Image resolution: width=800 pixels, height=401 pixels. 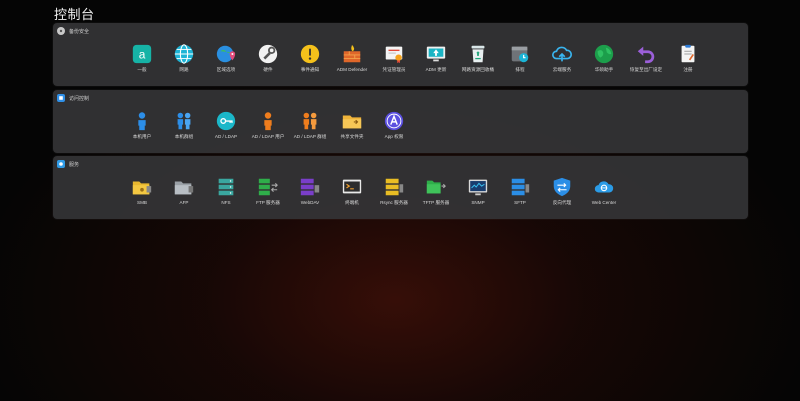 I want to click on item-label: App 权限, so click(x=394, y=136).